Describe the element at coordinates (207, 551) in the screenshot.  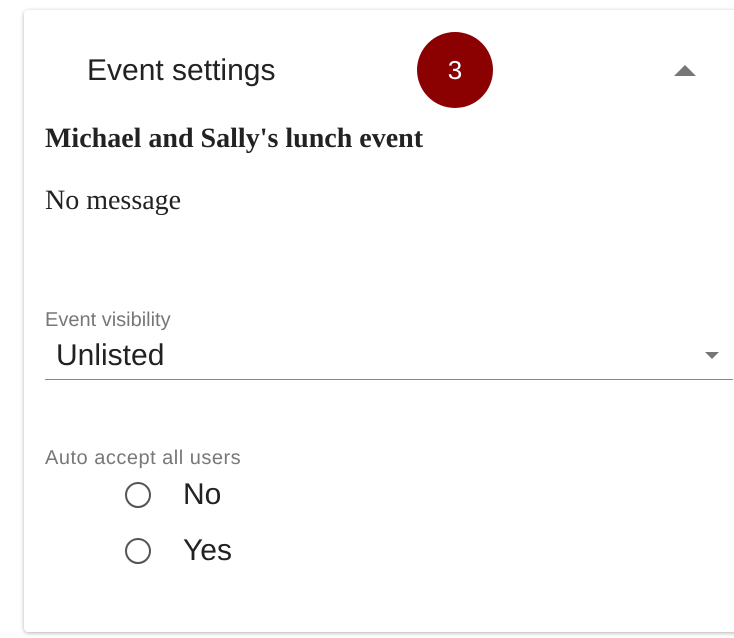
I see `radio-label: Yes` at that location.